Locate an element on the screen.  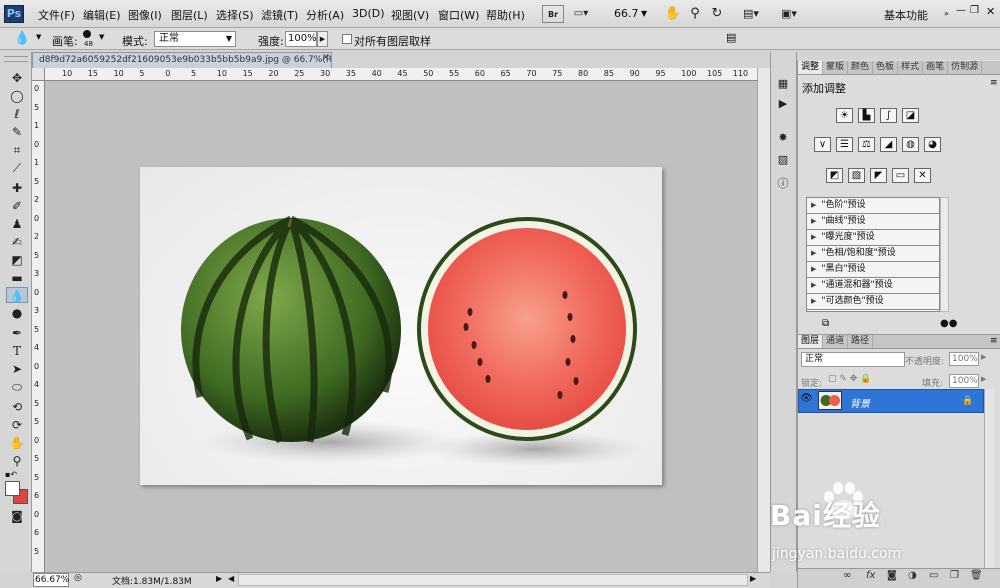
zoom-level-select: 66.7 is located at coordinates (626, 13).